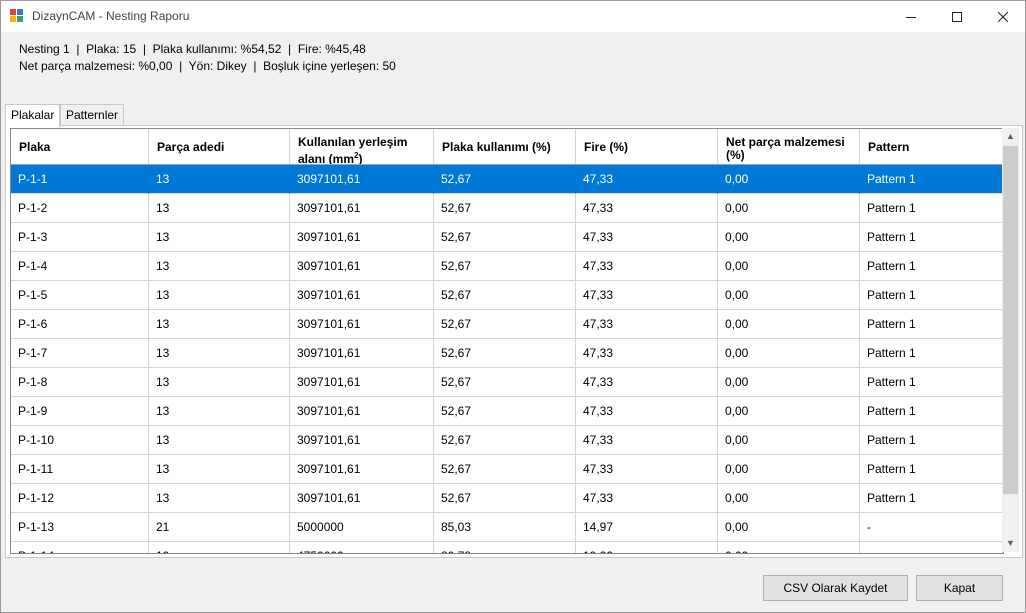  What do you see at coordinates (80, 179) in the screenshot?
I see `cell-plaka: P-1-1` at bounding box center [80, 179].